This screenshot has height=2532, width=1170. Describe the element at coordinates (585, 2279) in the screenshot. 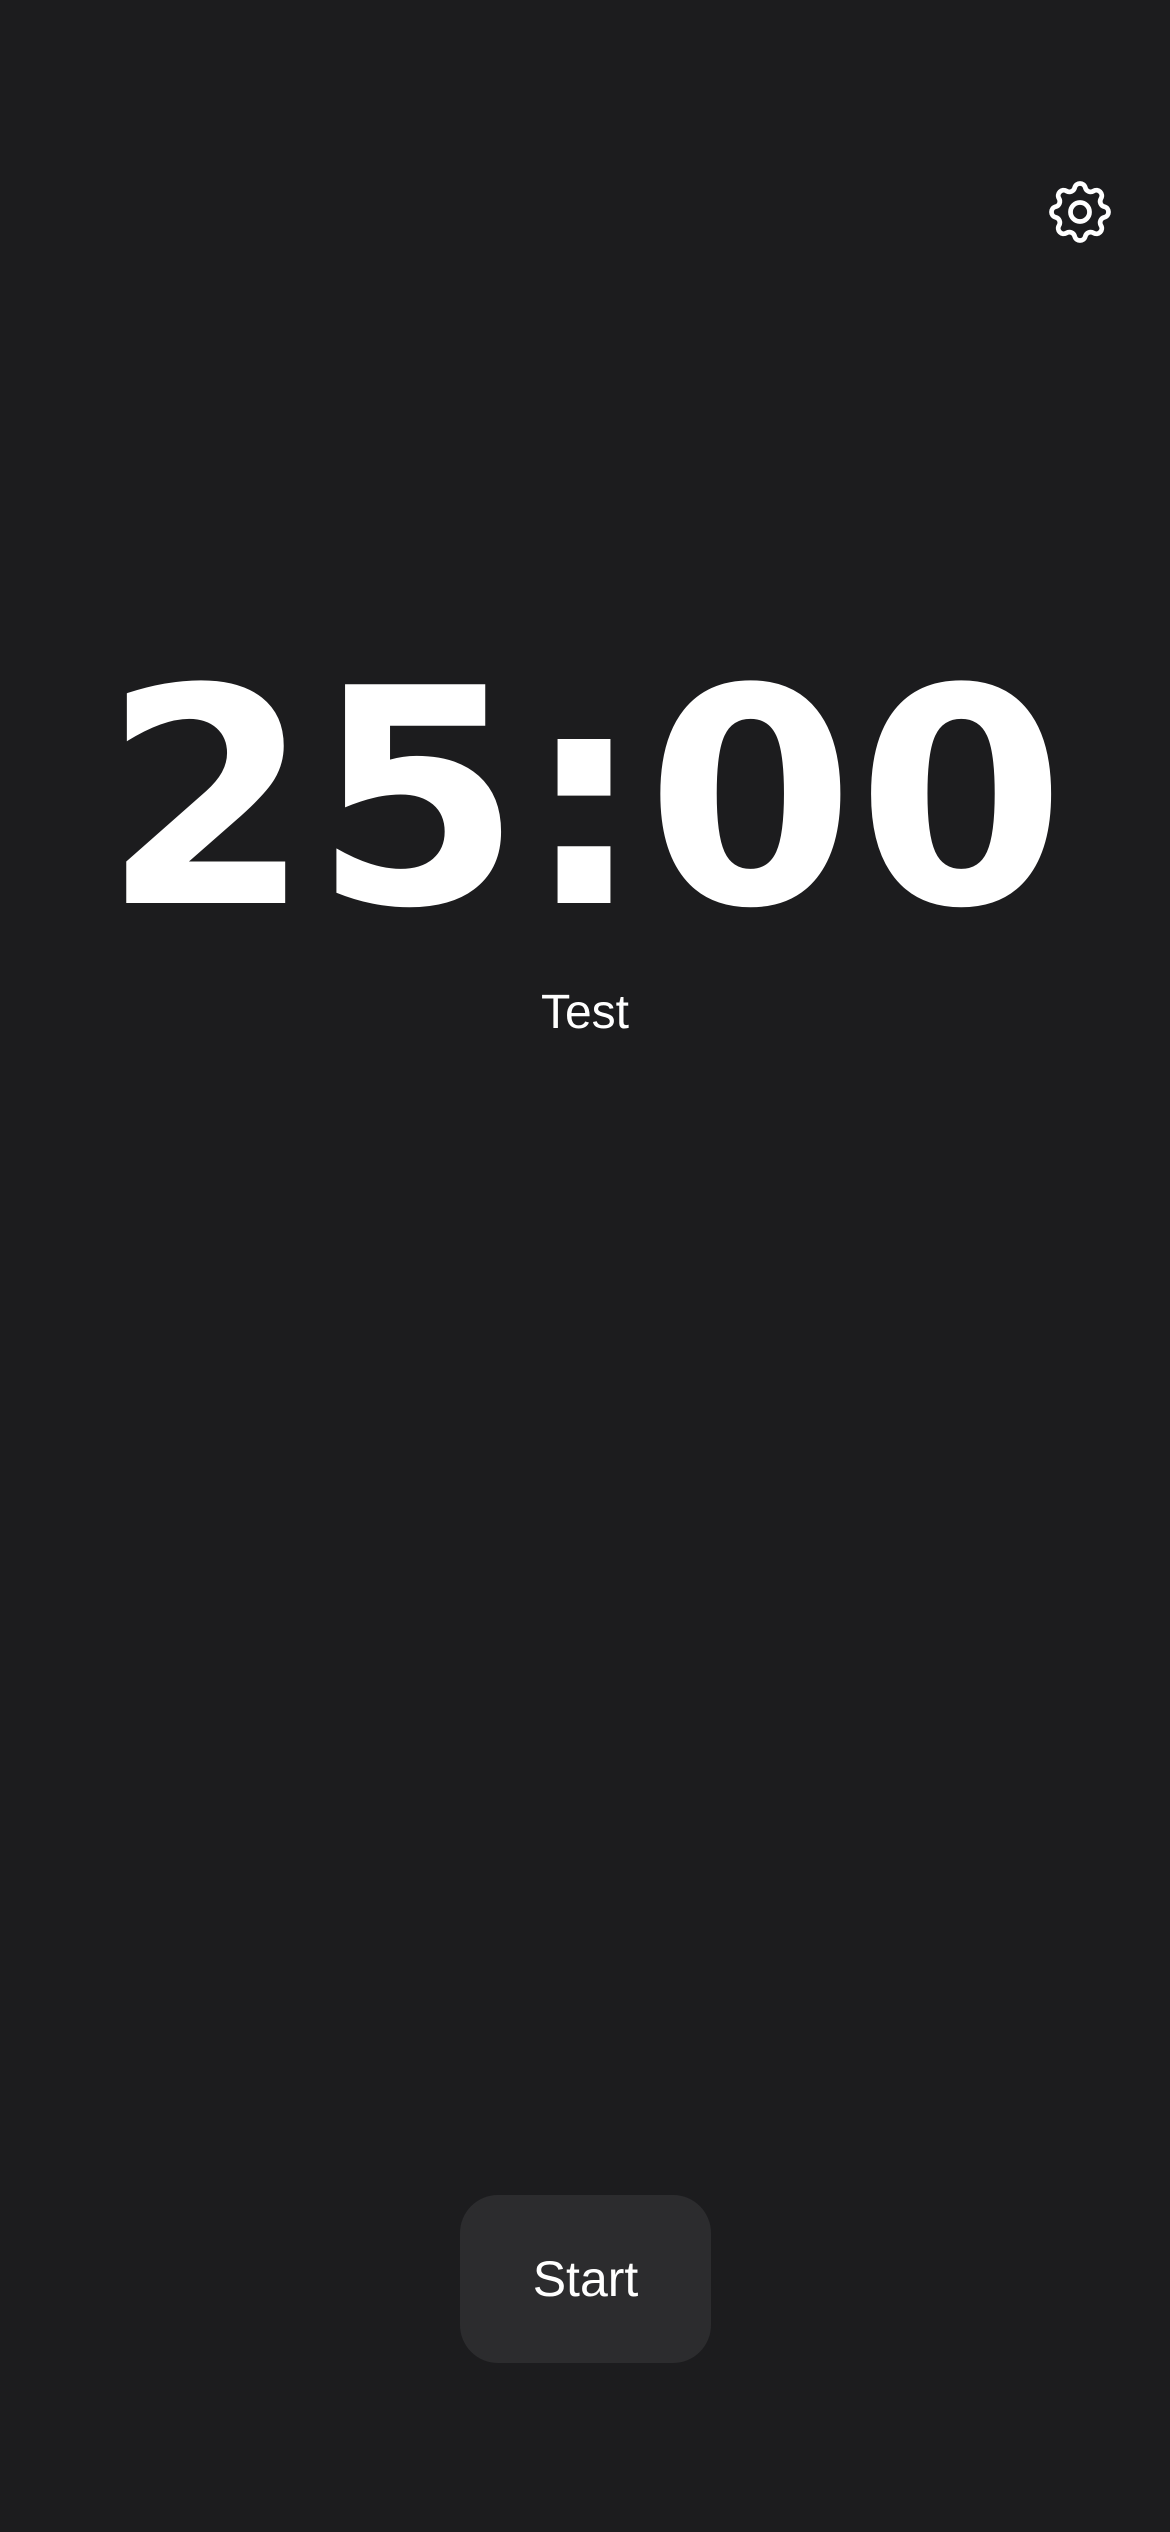

I see `start-button: Start` at that location.